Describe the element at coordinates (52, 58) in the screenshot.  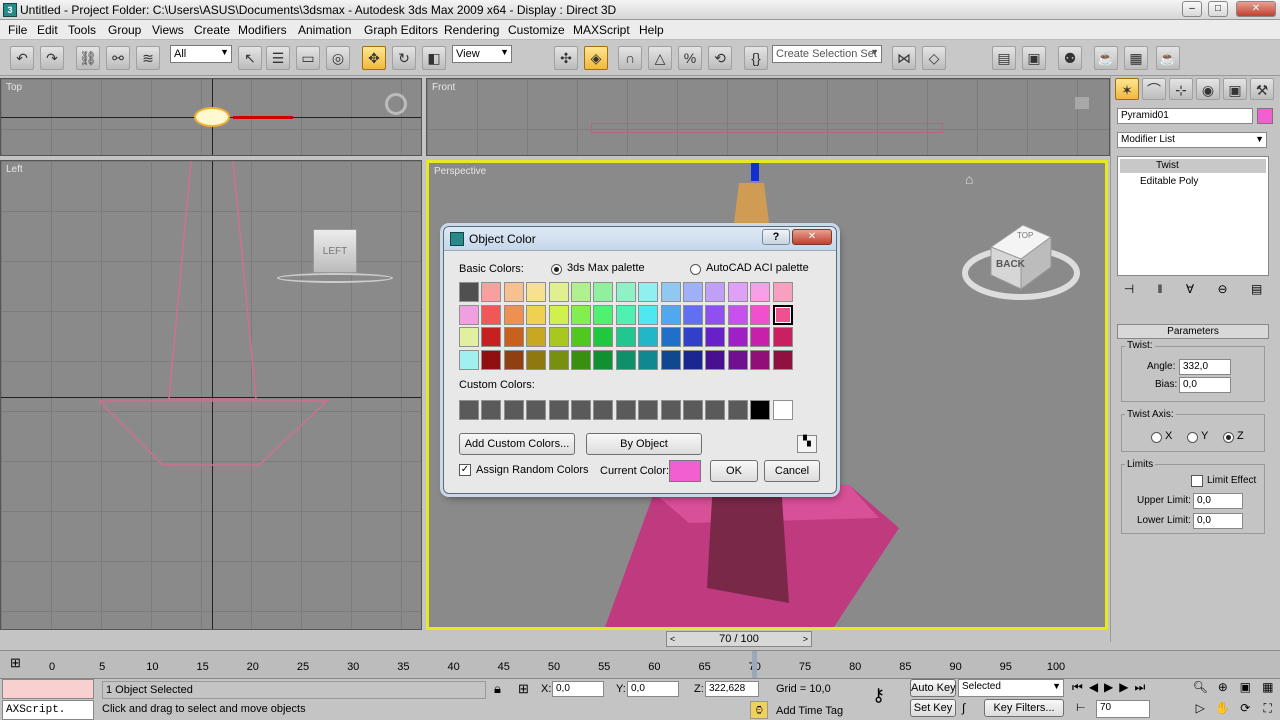
I see `redo-icon: ↷` at that location.